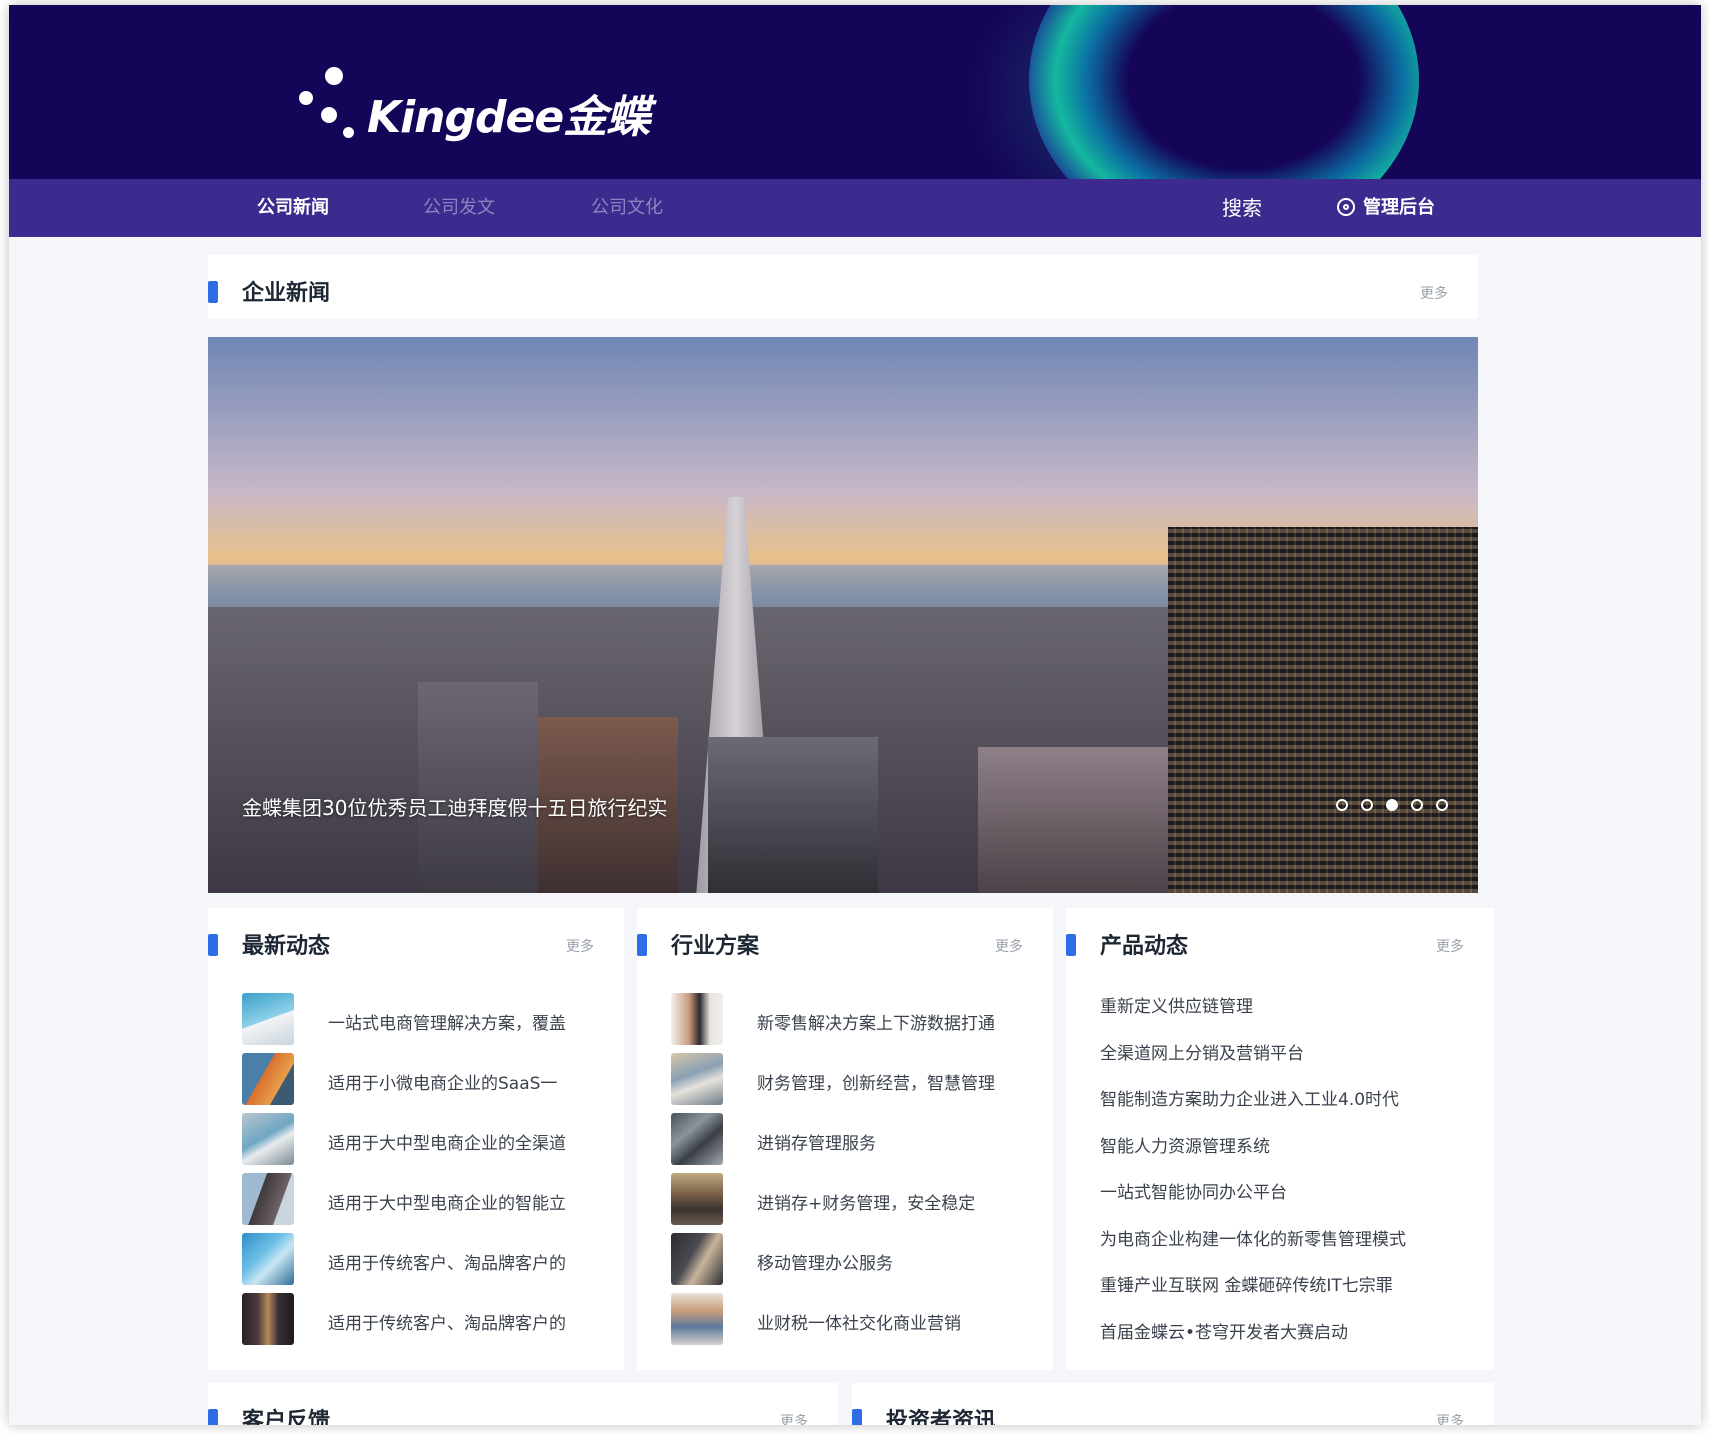 The image size is (1709, 1435). What do you see at coordinates (1399, 207) in the screenshot?
I see `admin-label: 管理后台` at bounding box center [1399, 207].